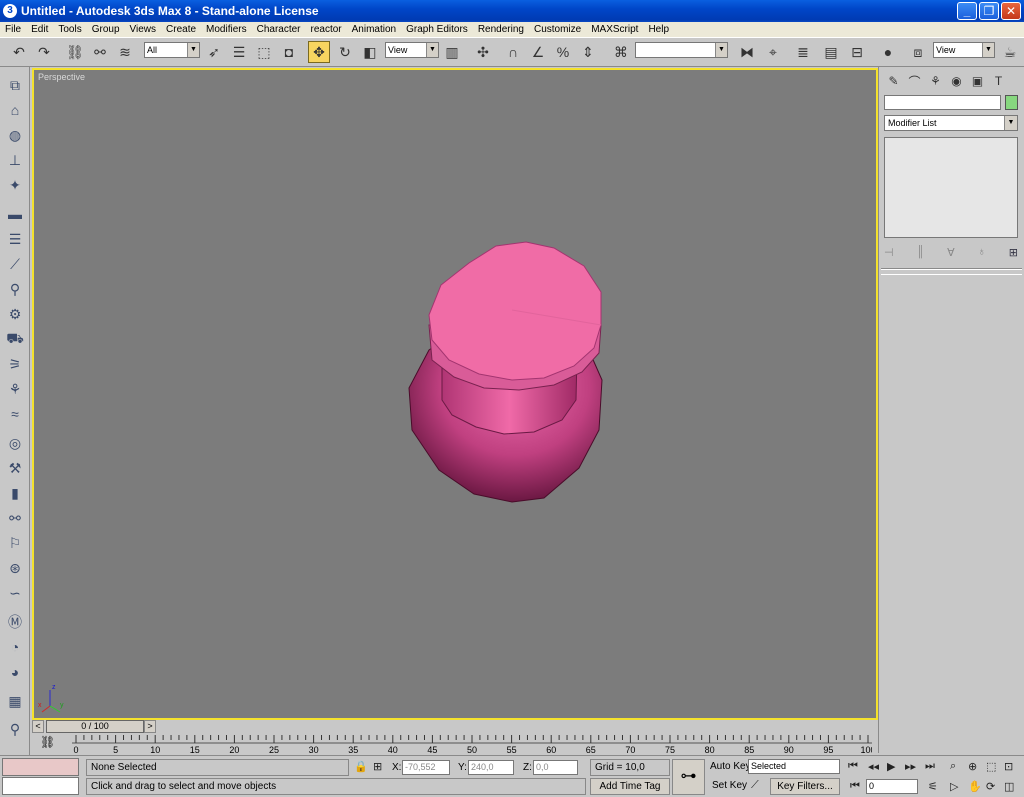 The width and height of the screenshot is (1024, 797). Describe the element at coordinates (15, 468) in the screenshot. I see `reactor-hinge-icon: ⚒` at that location.